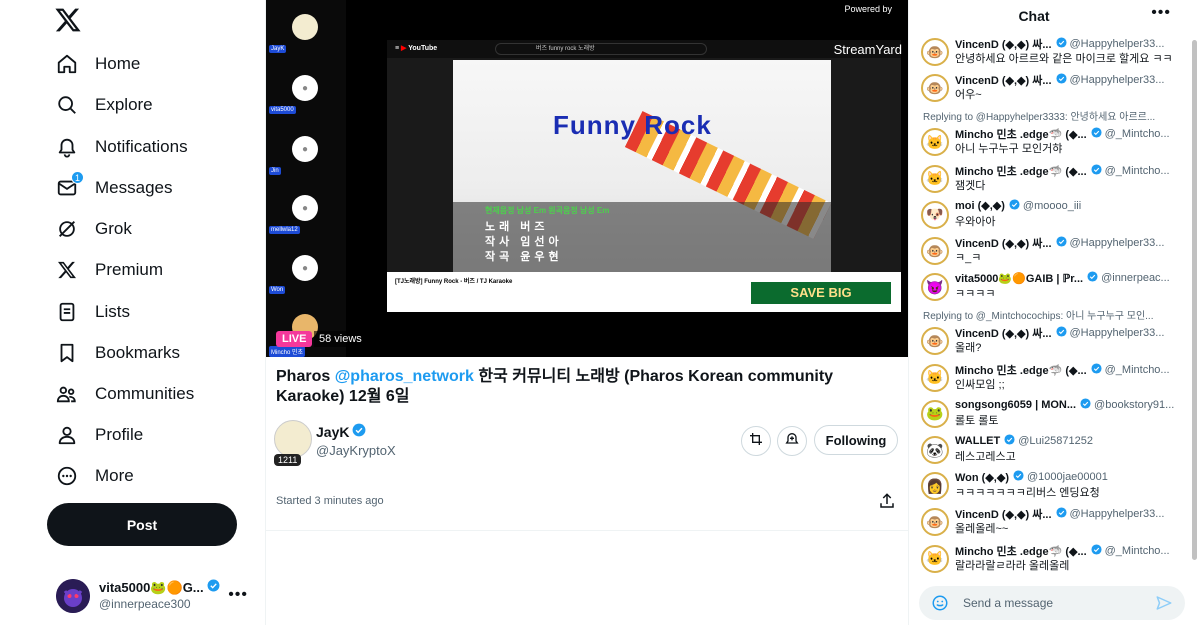 This screenshot has width=1200, height=625. What do you see at coordinates (145, 393) in the screenshot?
I see `nav-communities-label: Communities` at bounding box center [145, 393].